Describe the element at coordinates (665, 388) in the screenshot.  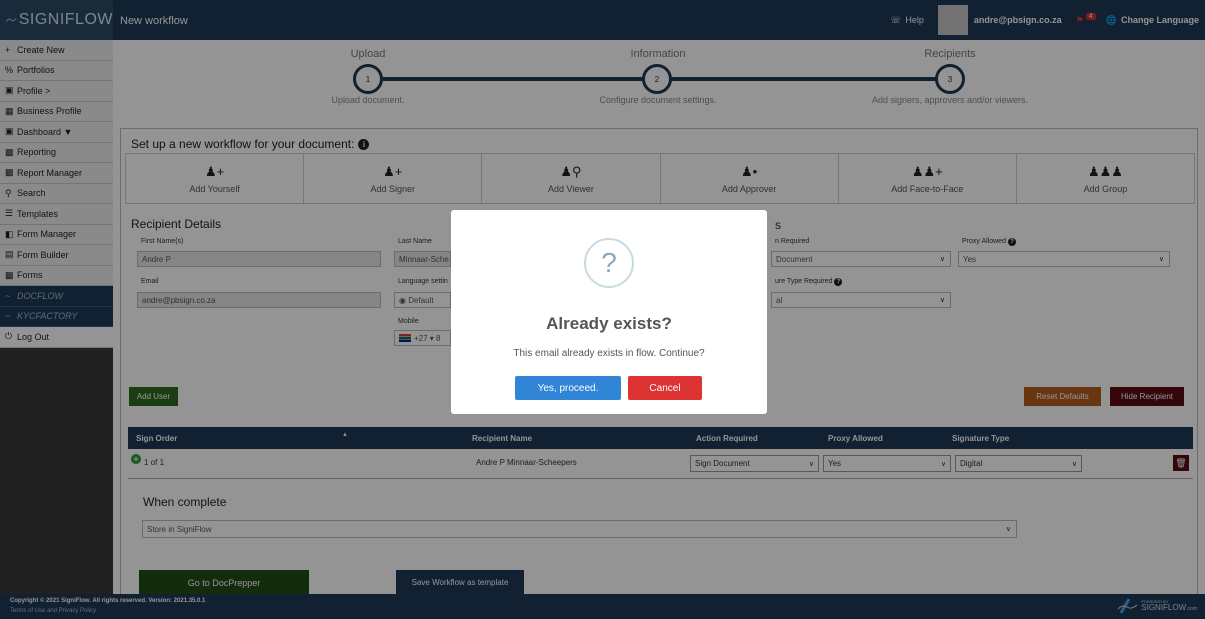
I see `cancel-button: Cancel` at that location.